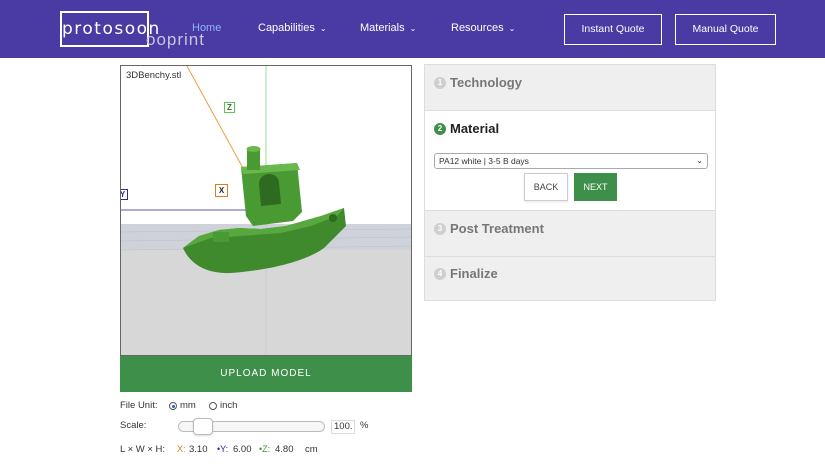 The image size is (825, 464). I want to click on nav-capabilities: Capabilities ⌄, so click(292, 28).